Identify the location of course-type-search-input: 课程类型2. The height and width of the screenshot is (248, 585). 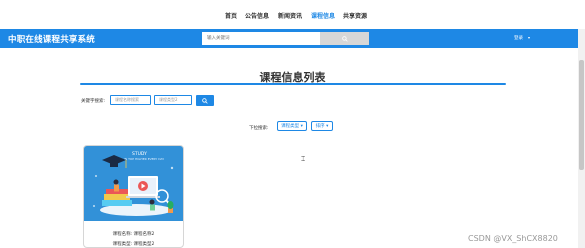
(173, 100).